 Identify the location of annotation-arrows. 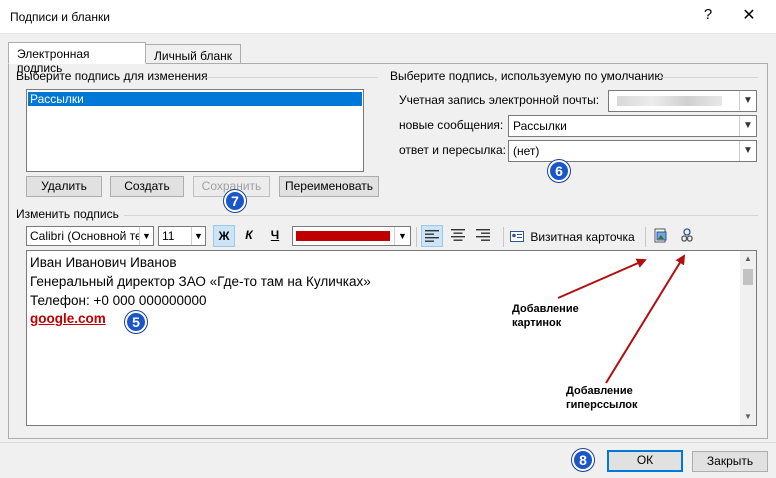
(621, 319).